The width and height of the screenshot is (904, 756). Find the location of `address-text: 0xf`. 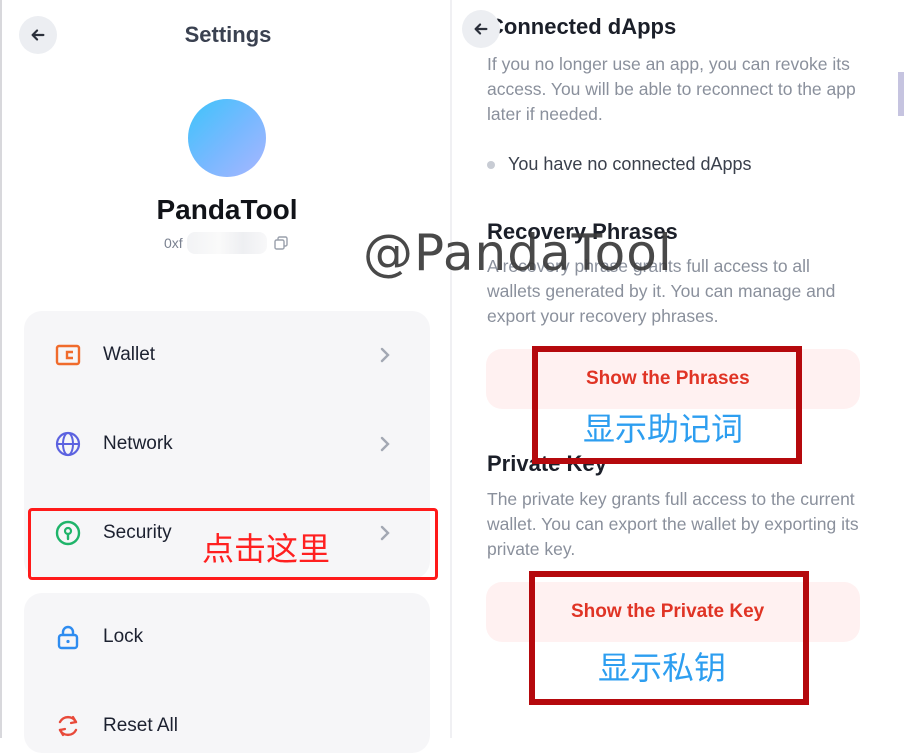

address-text: 0xf is located at coordinates (173, 243).